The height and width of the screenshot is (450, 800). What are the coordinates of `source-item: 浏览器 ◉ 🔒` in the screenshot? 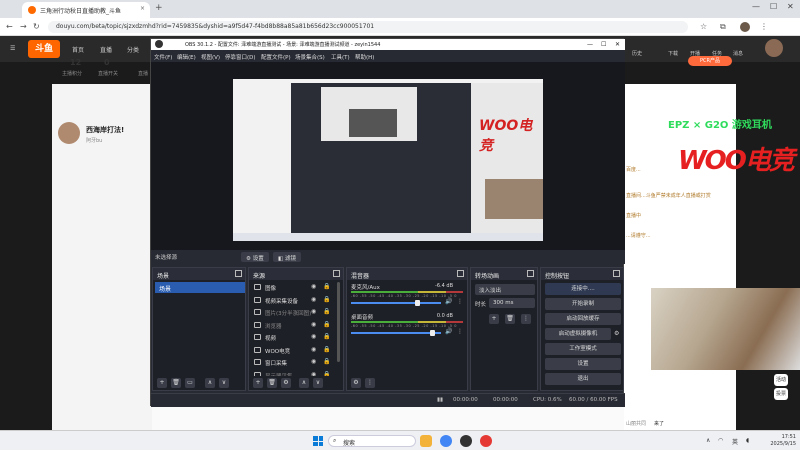 It's located at (297, 325).